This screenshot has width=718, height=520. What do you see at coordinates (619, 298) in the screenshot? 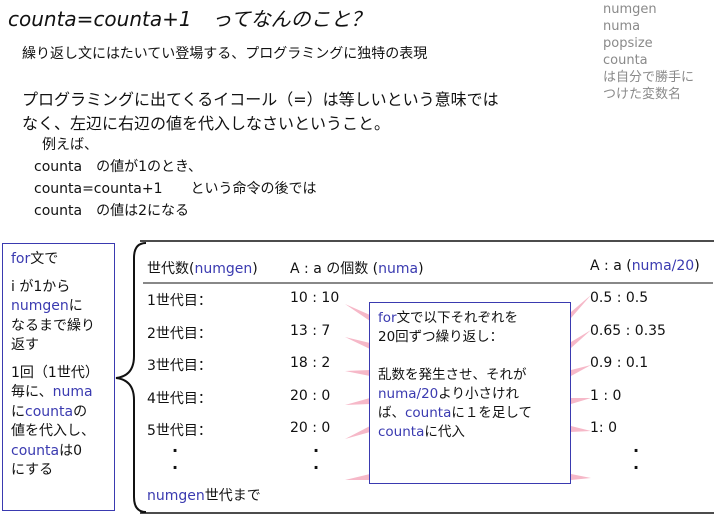
I see `row-1-ratio: 0.5` at bounding box center [619, 298].